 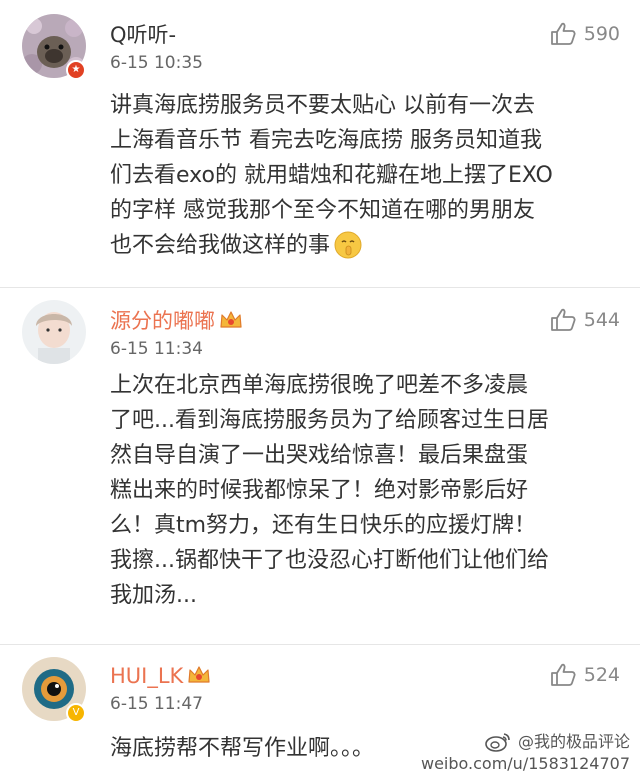 What do you see at coordinates (525, 753) in the screenshot?
I see `watermark: @我的极品评论 weibo.com/u/1583124707` at bounding box center [525, 753].